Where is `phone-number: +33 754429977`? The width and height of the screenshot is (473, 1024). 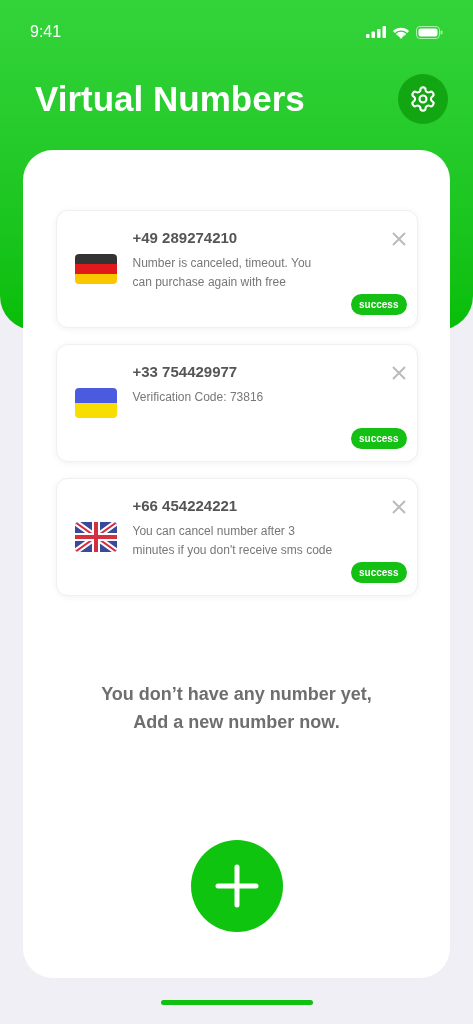
phone-number: +33 754429977 is located at coordinates (185, 372).